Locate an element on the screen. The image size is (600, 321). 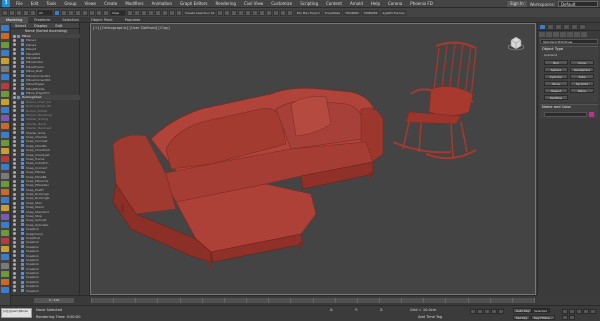
go-to-start-icon is located at coordinates (473, 311).